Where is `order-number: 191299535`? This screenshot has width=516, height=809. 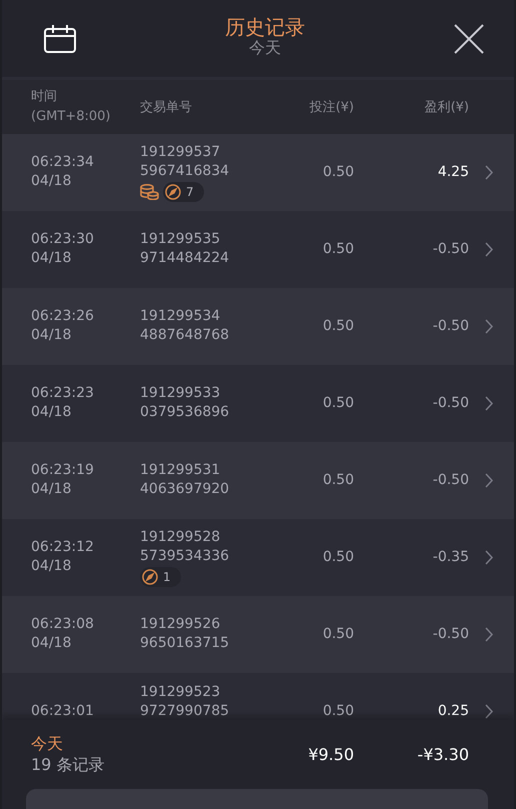
order-number: 191299535 is located at coordinates (180, 240).